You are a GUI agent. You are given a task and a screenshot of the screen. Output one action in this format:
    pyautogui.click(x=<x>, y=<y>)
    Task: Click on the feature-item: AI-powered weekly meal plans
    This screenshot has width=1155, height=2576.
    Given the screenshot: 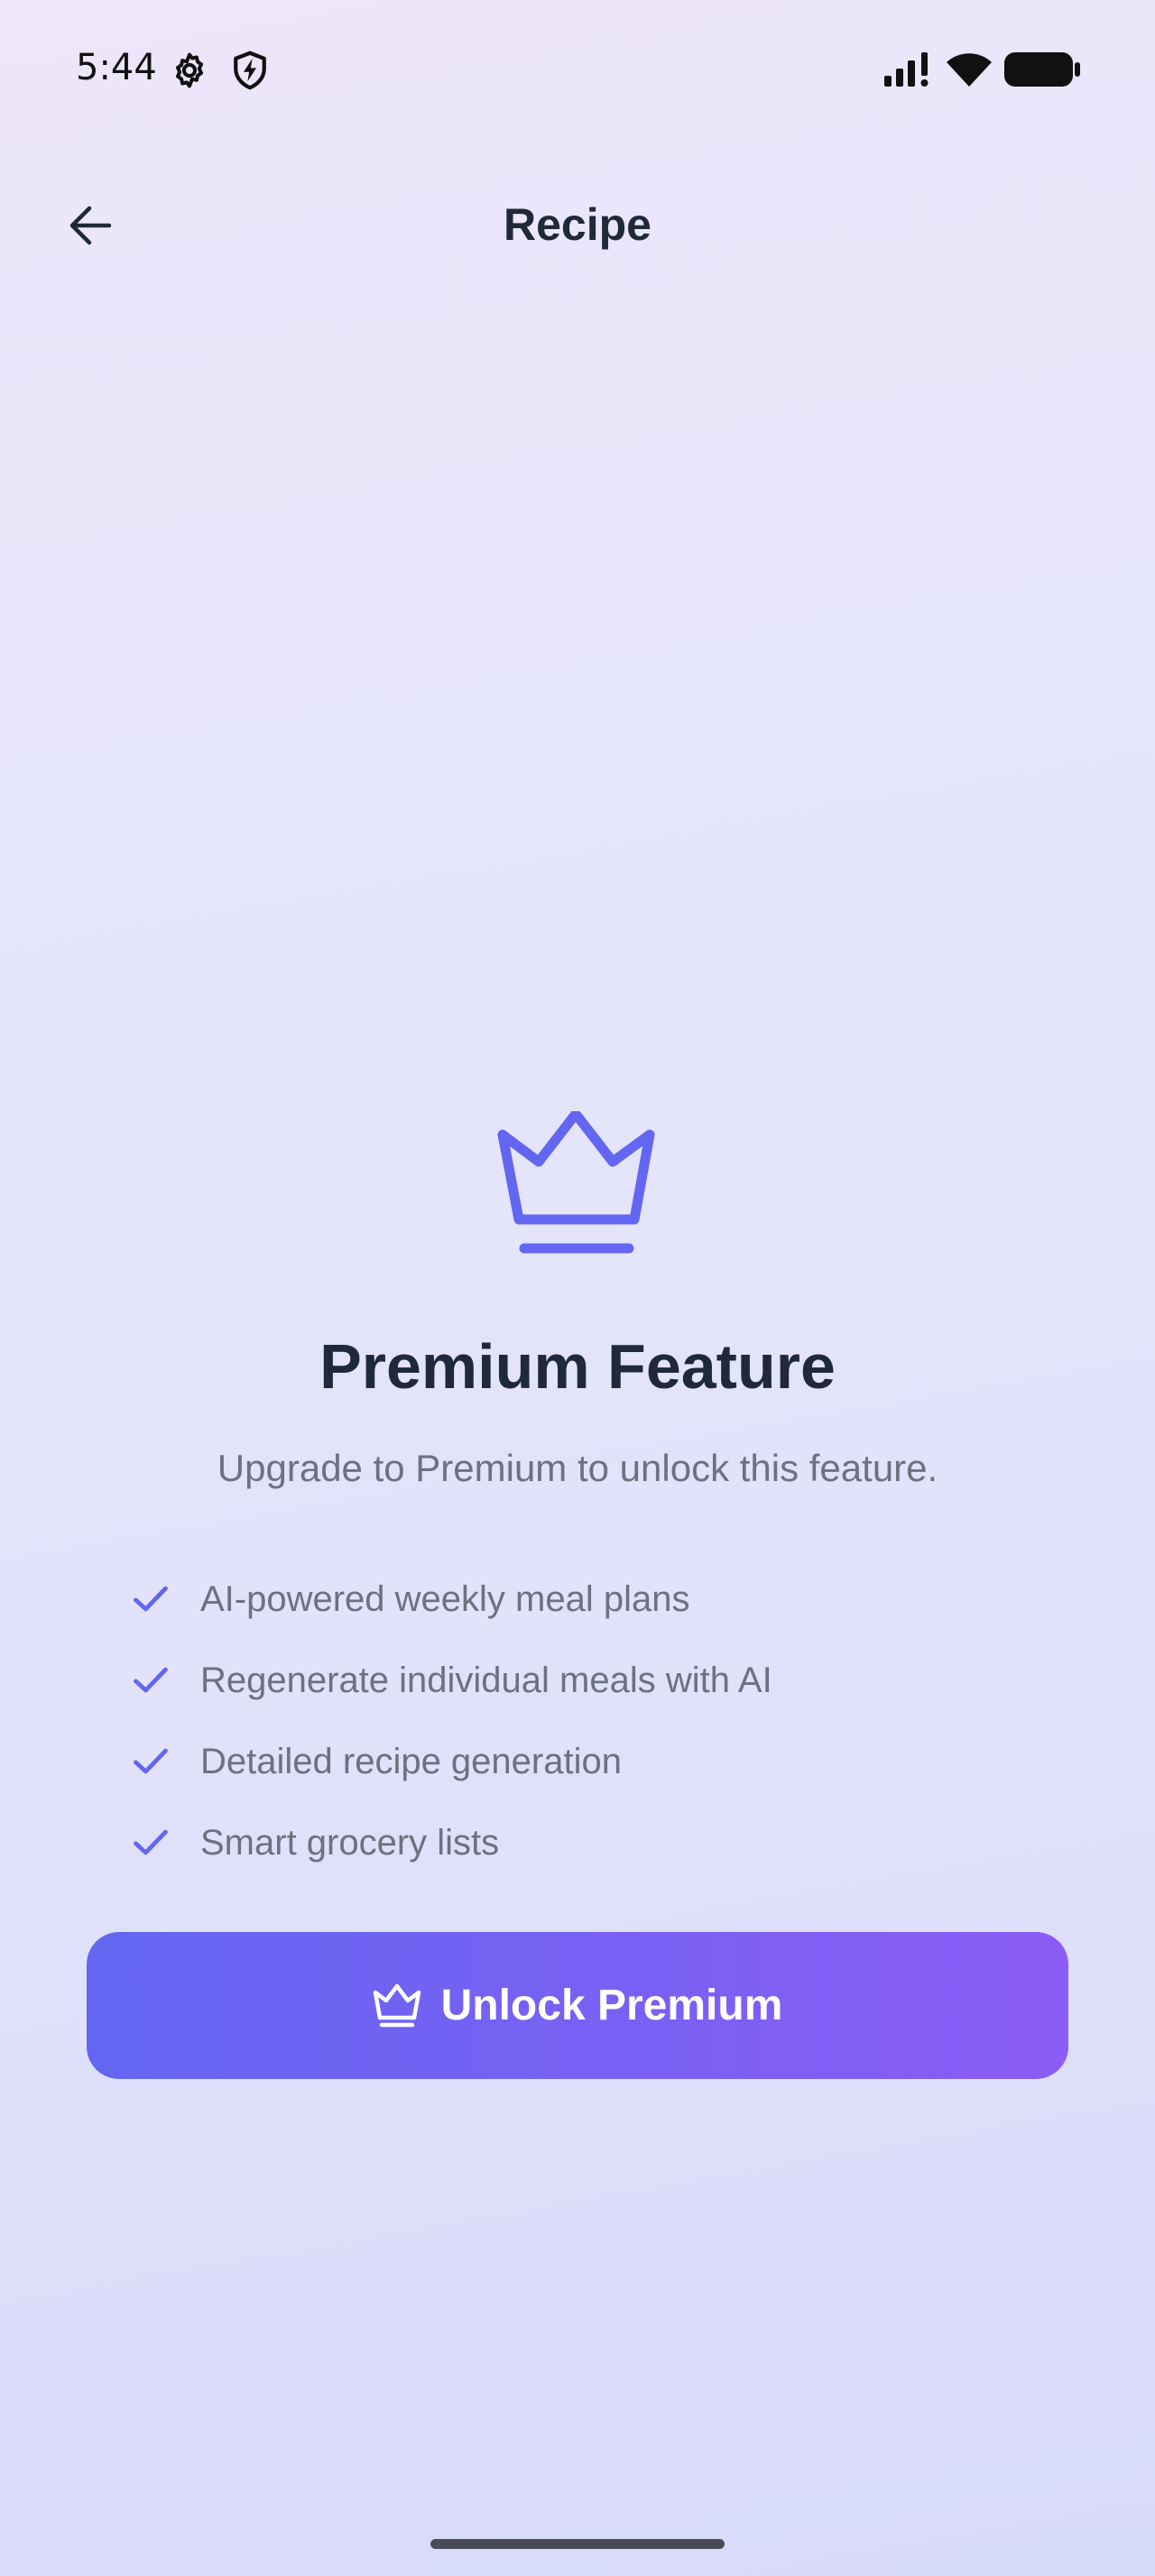 What is the action you would take?
    pyautogui.click(x=582, y=1599)
    